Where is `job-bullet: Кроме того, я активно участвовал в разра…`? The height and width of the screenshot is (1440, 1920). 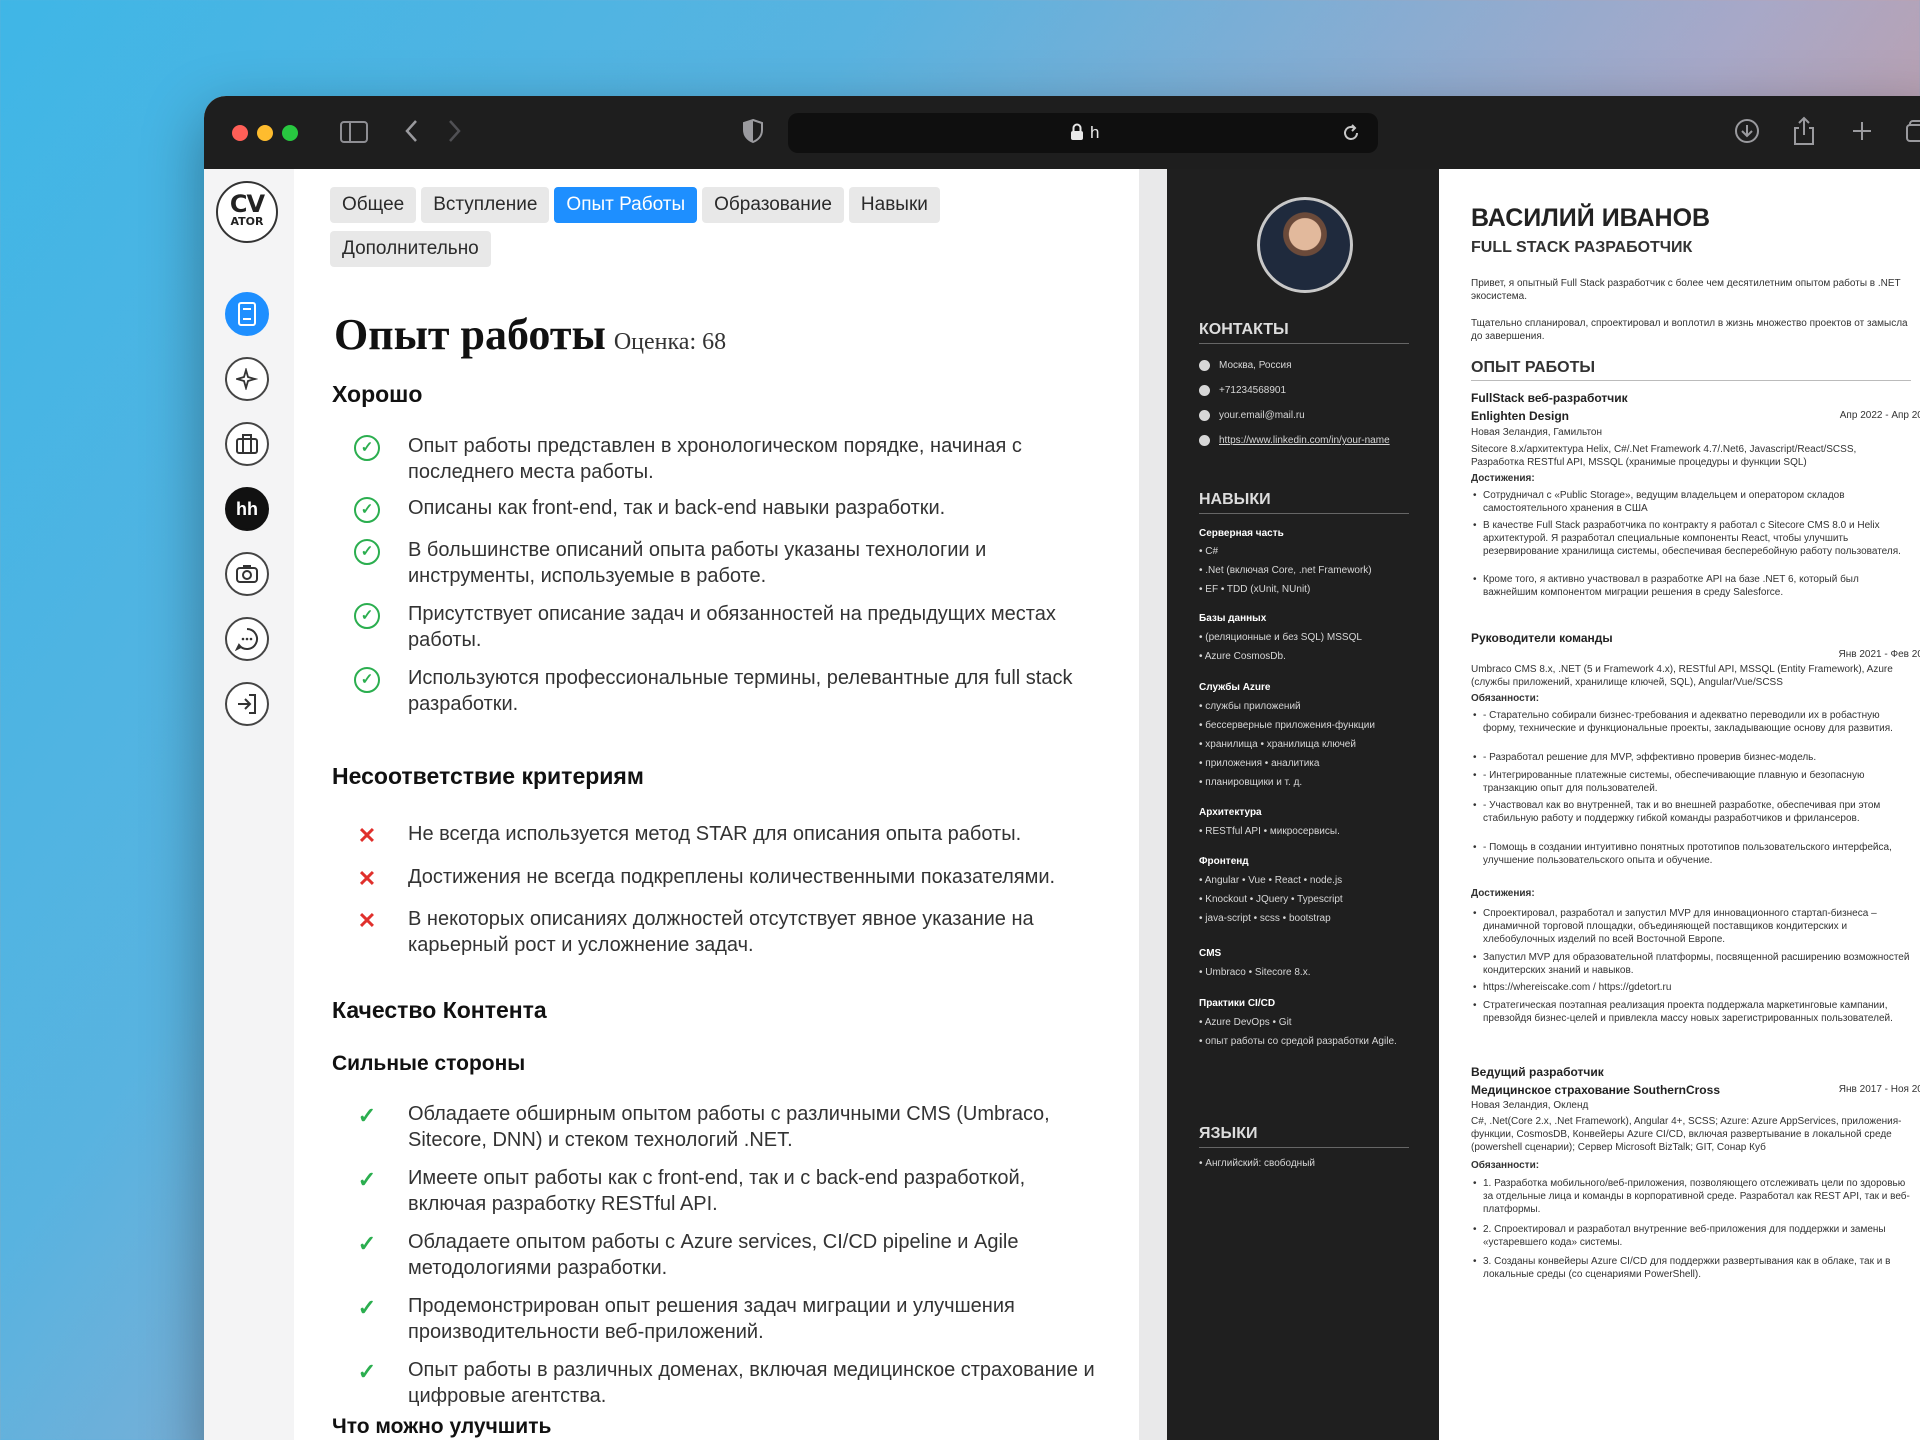 job-bullet: Кроме того, я активно участвовал в разра… is located at coordinates (1692, 586).